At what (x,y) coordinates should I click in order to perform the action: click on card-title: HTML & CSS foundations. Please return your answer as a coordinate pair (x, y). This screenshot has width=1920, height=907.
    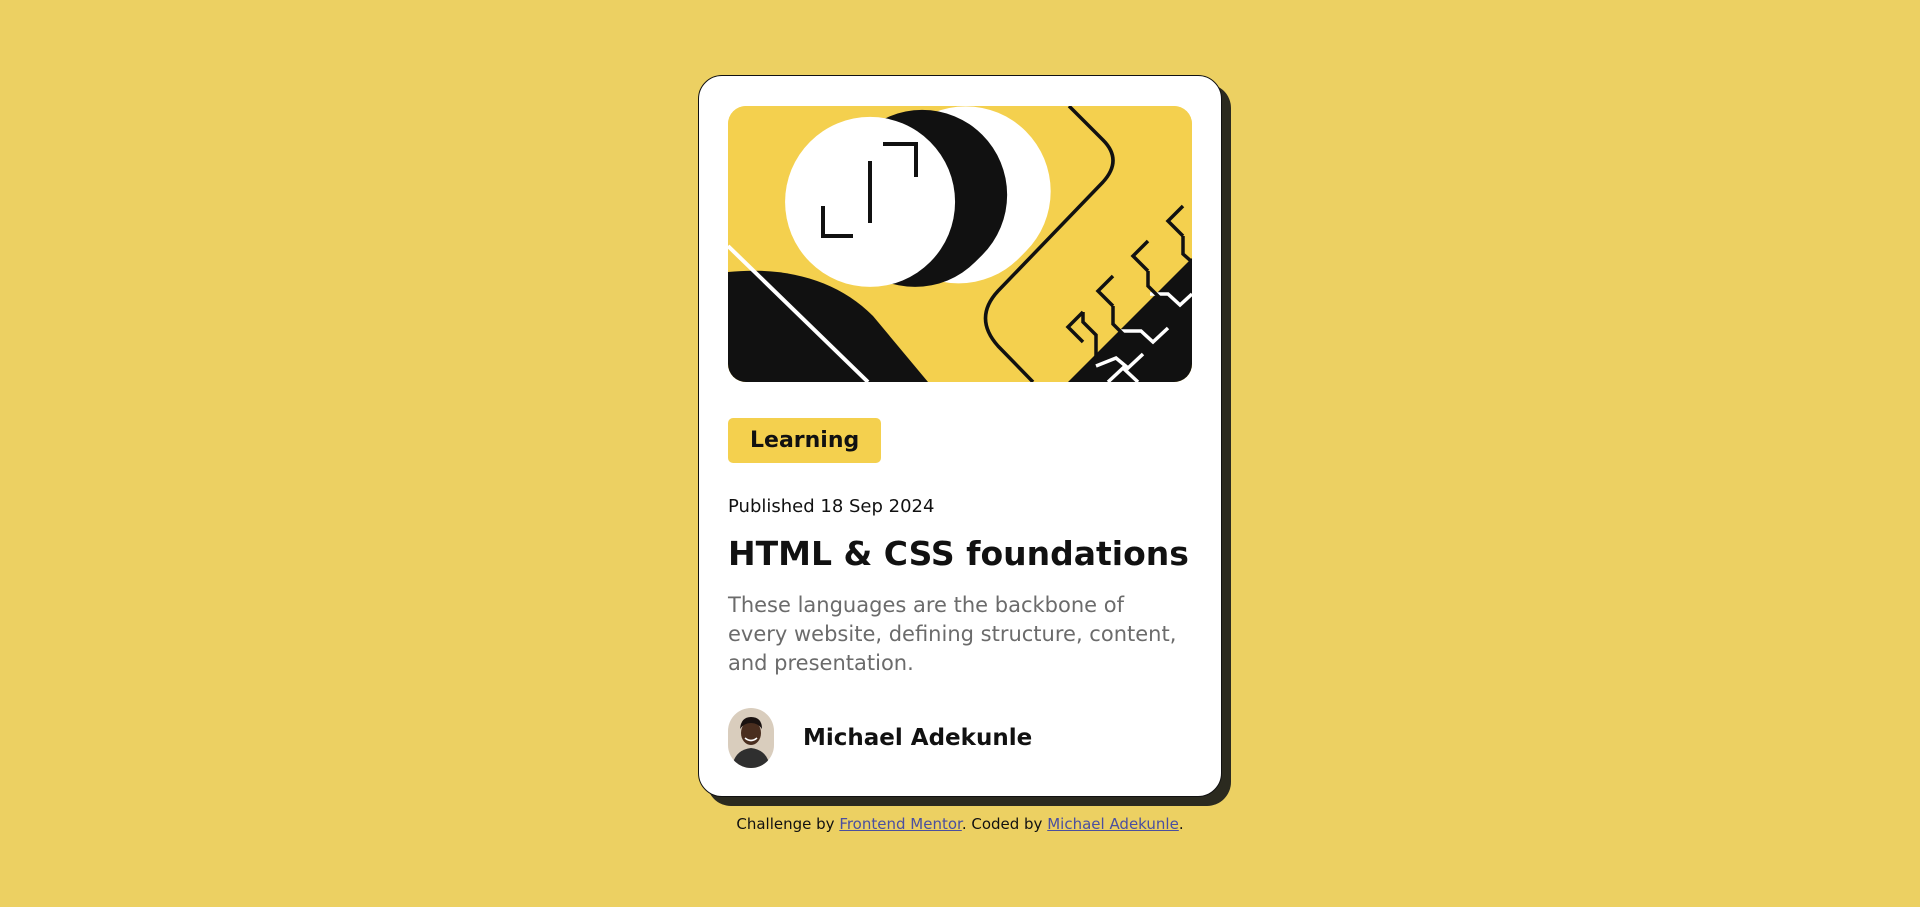
    Looking at the image, I should click on (958, 554).